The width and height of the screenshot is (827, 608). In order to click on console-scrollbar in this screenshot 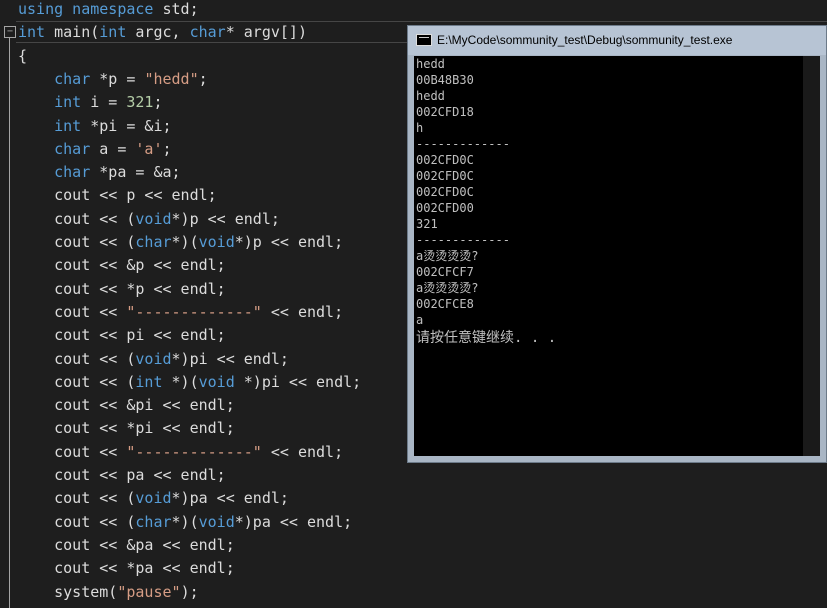, I will do `click(811, 256)`.